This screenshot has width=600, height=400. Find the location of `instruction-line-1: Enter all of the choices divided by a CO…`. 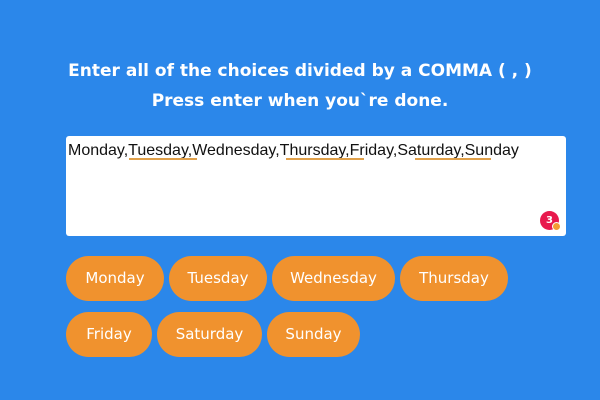

instruction-line-1: Enter all of the choices divided by a CO… is located at coordinates (300, 71).